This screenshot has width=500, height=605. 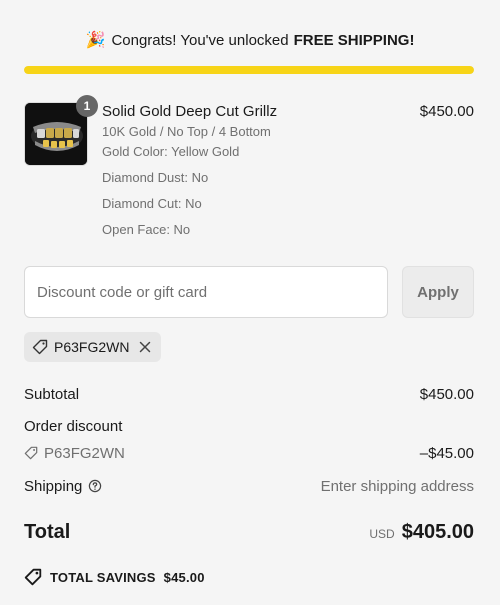 What do you see at coordinates (249, 532) in the screenshot?
I see `total-row: Total USD $405.00` at bounding box center [249, 532].